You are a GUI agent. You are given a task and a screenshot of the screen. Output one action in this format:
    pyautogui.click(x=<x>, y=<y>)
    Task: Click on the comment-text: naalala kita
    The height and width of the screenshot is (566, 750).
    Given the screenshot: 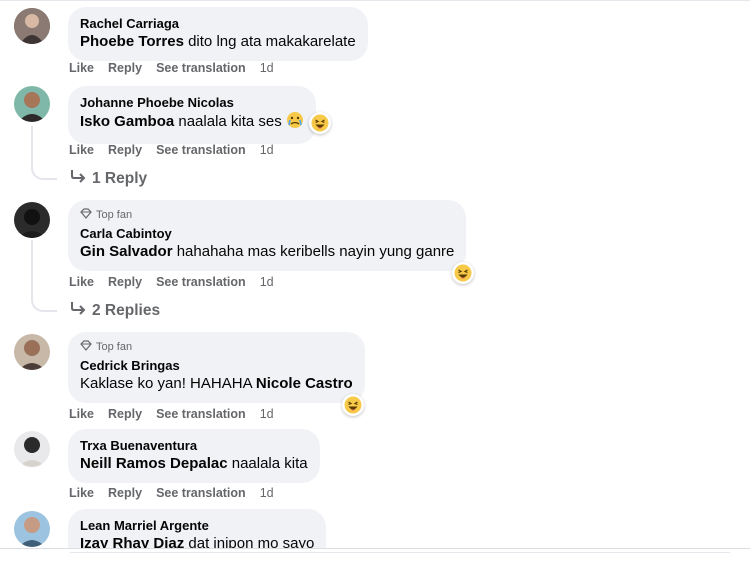 What is the action you would take?
    pyautogui.click(x=267, y=463)
    